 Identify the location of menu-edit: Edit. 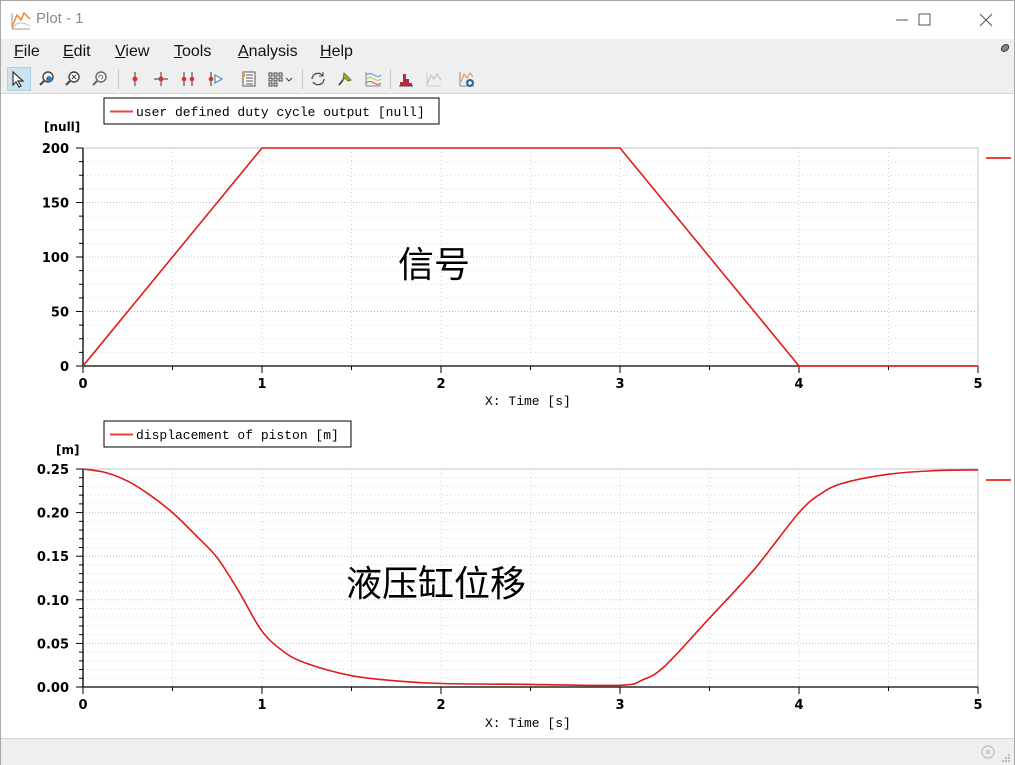
(77, 52).